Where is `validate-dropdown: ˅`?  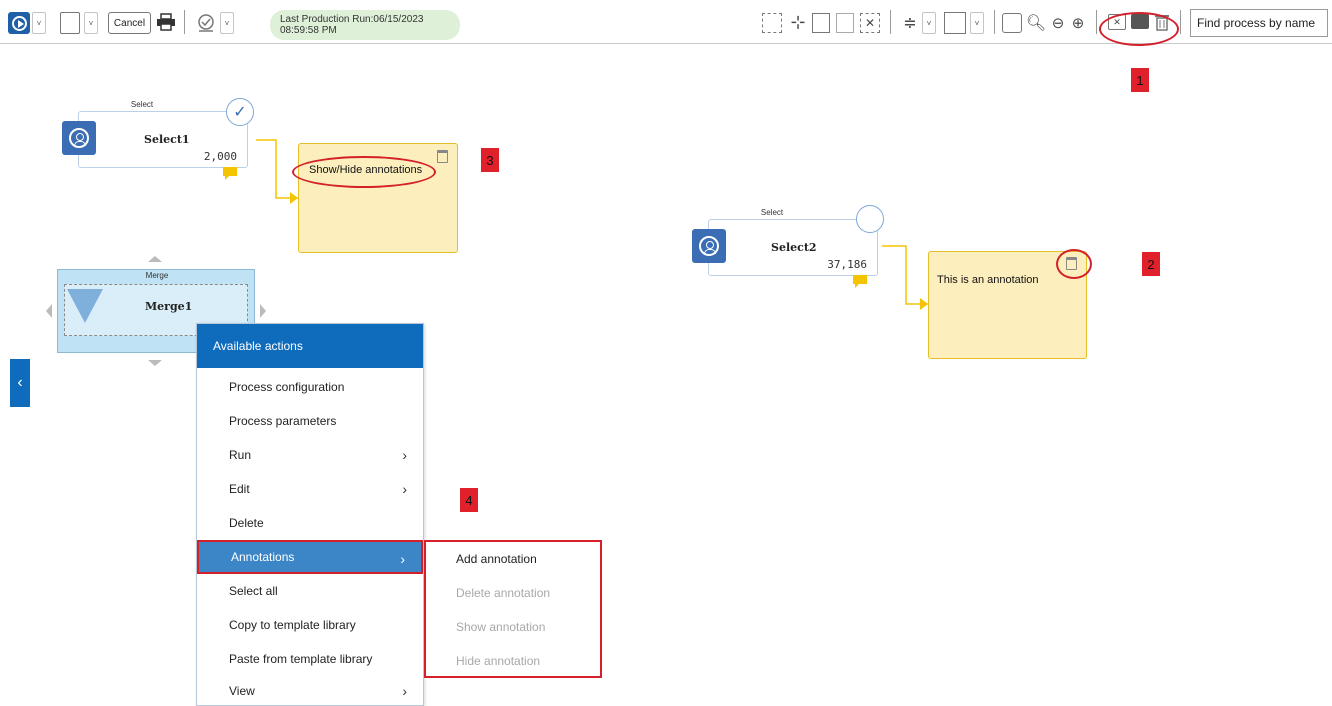
validate-dropdown: ˅ is located at coordinates (227, 23).